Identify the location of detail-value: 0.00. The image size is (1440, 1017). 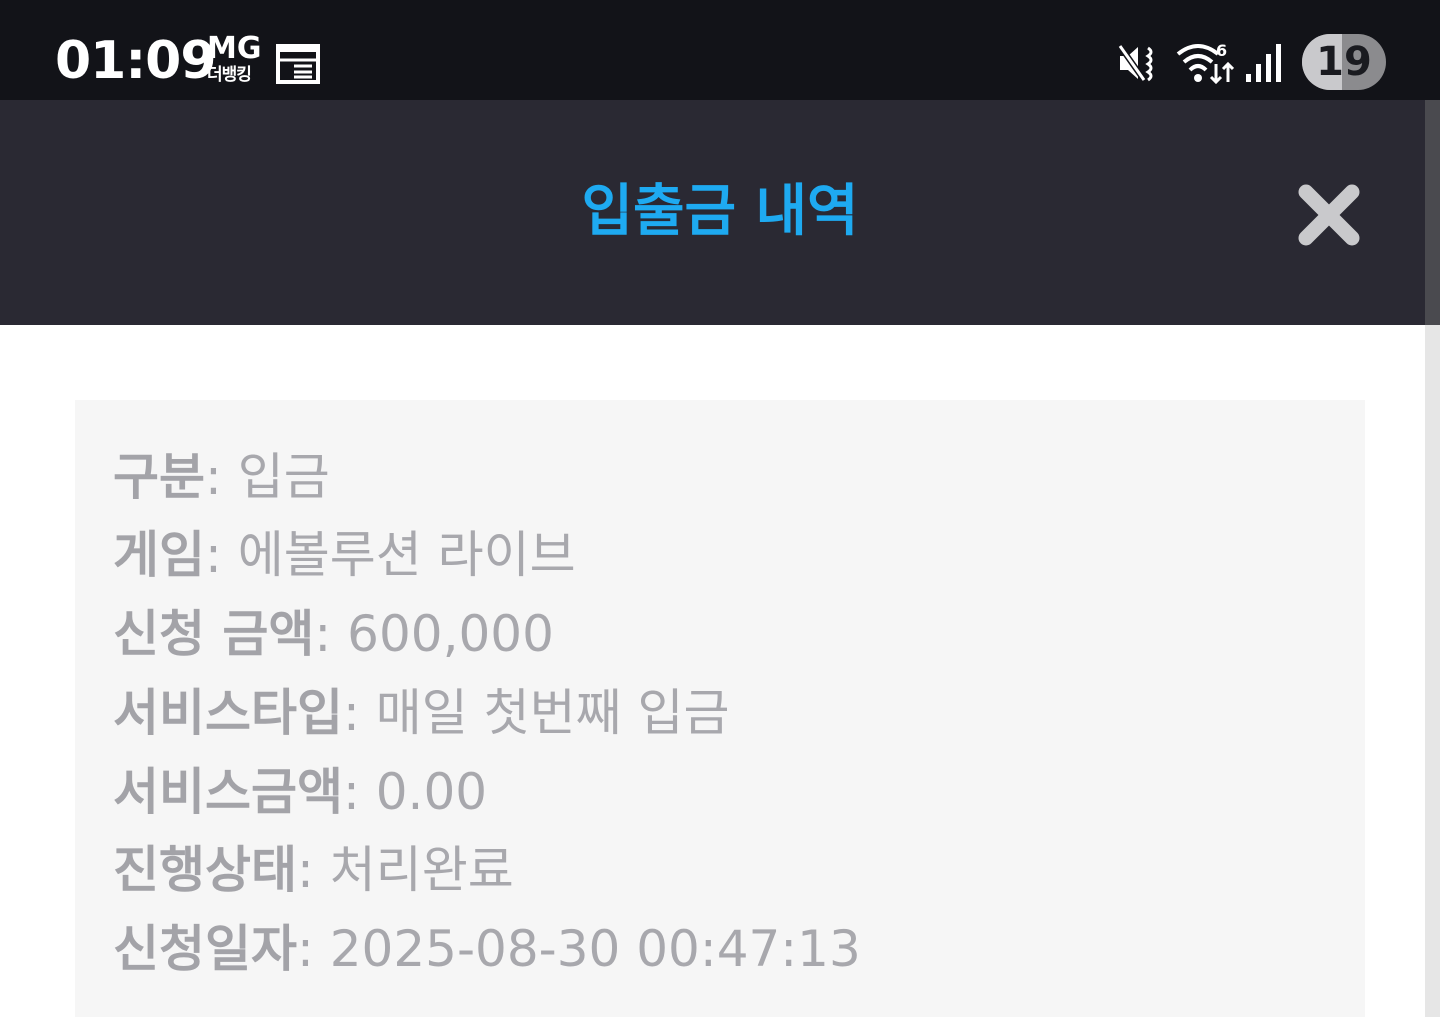
(431, 792).